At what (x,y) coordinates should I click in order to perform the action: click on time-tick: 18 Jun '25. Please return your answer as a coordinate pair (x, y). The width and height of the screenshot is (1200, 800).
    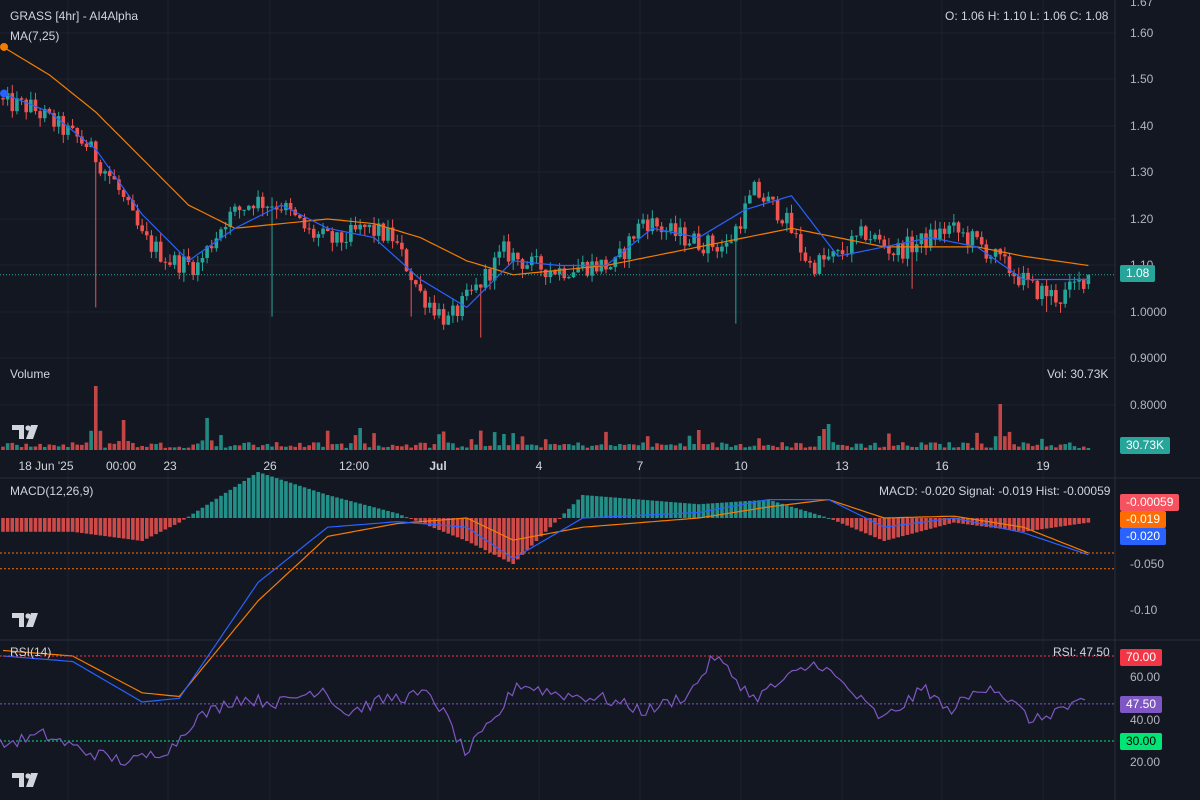
    Looking at the image, I should click on (46, 466).